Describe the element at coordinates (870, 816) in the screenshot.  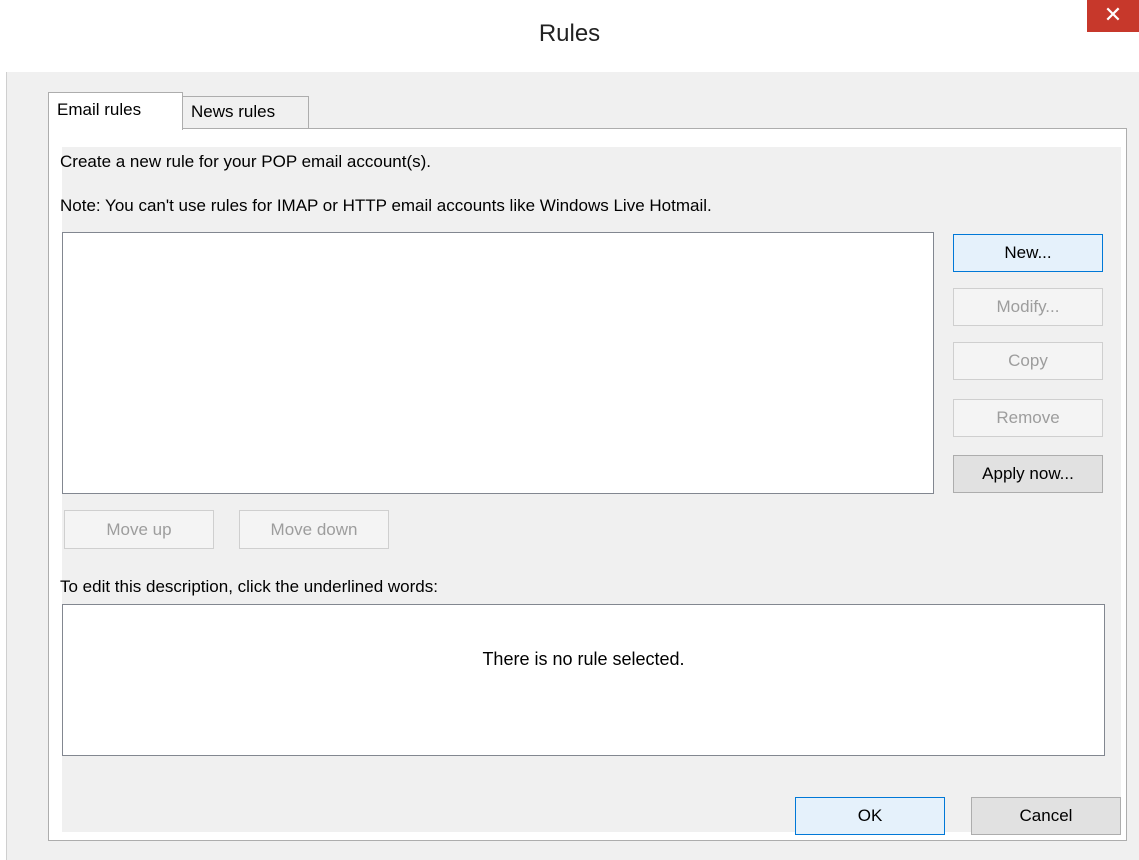
I see `ok-button: OK` at that location.